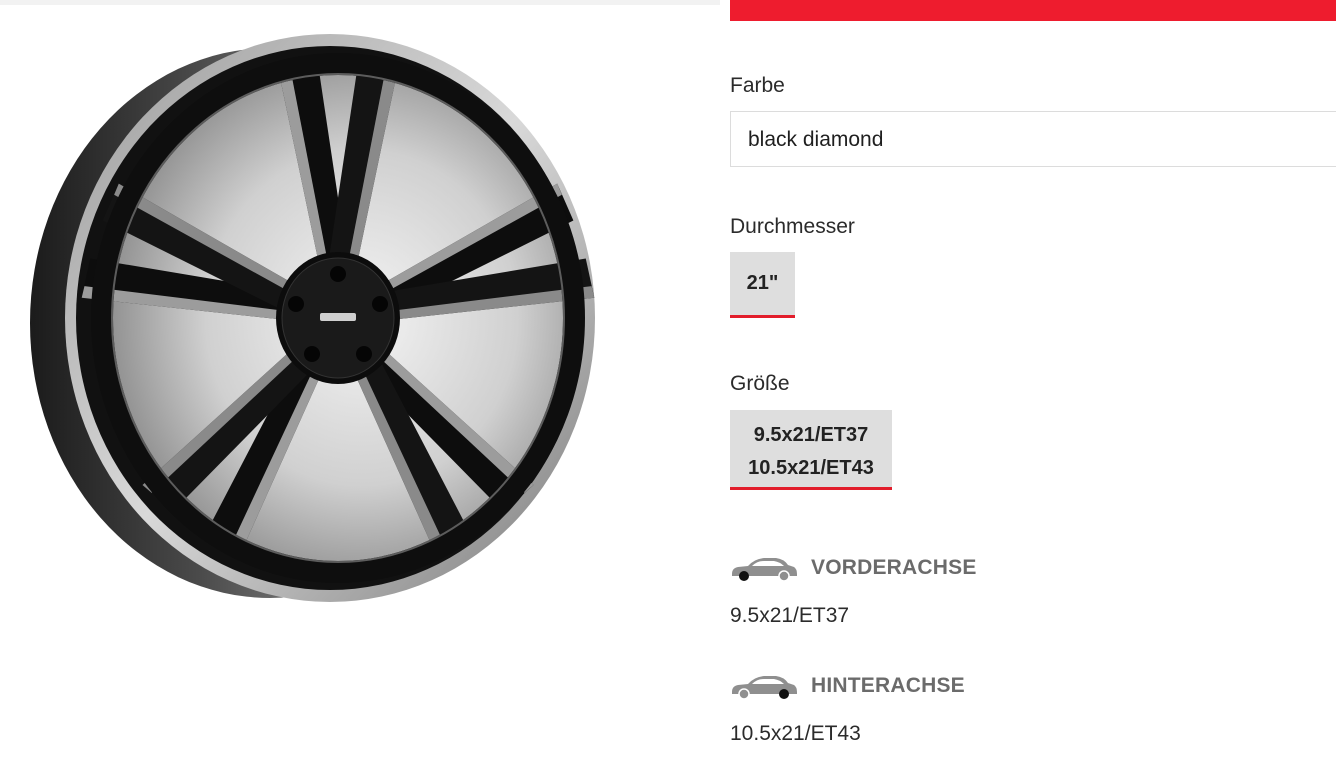 Image resolution: width=1336 pixels, height=768 pixels. I want to click on color-label: Farbe, so click(757, 85).